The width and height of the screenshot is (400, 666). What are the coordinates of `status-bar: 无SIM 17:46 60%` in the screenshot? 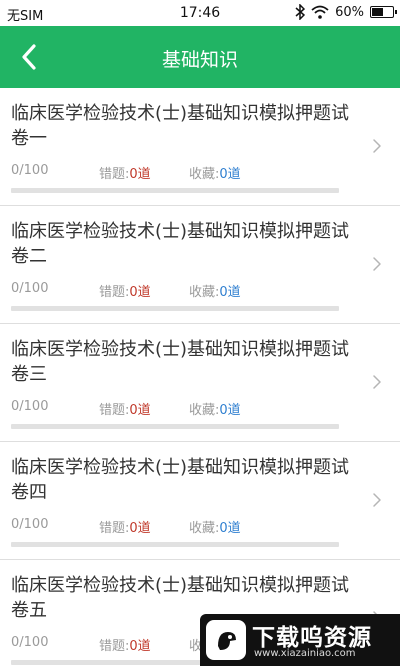 It's located at (200, 13).